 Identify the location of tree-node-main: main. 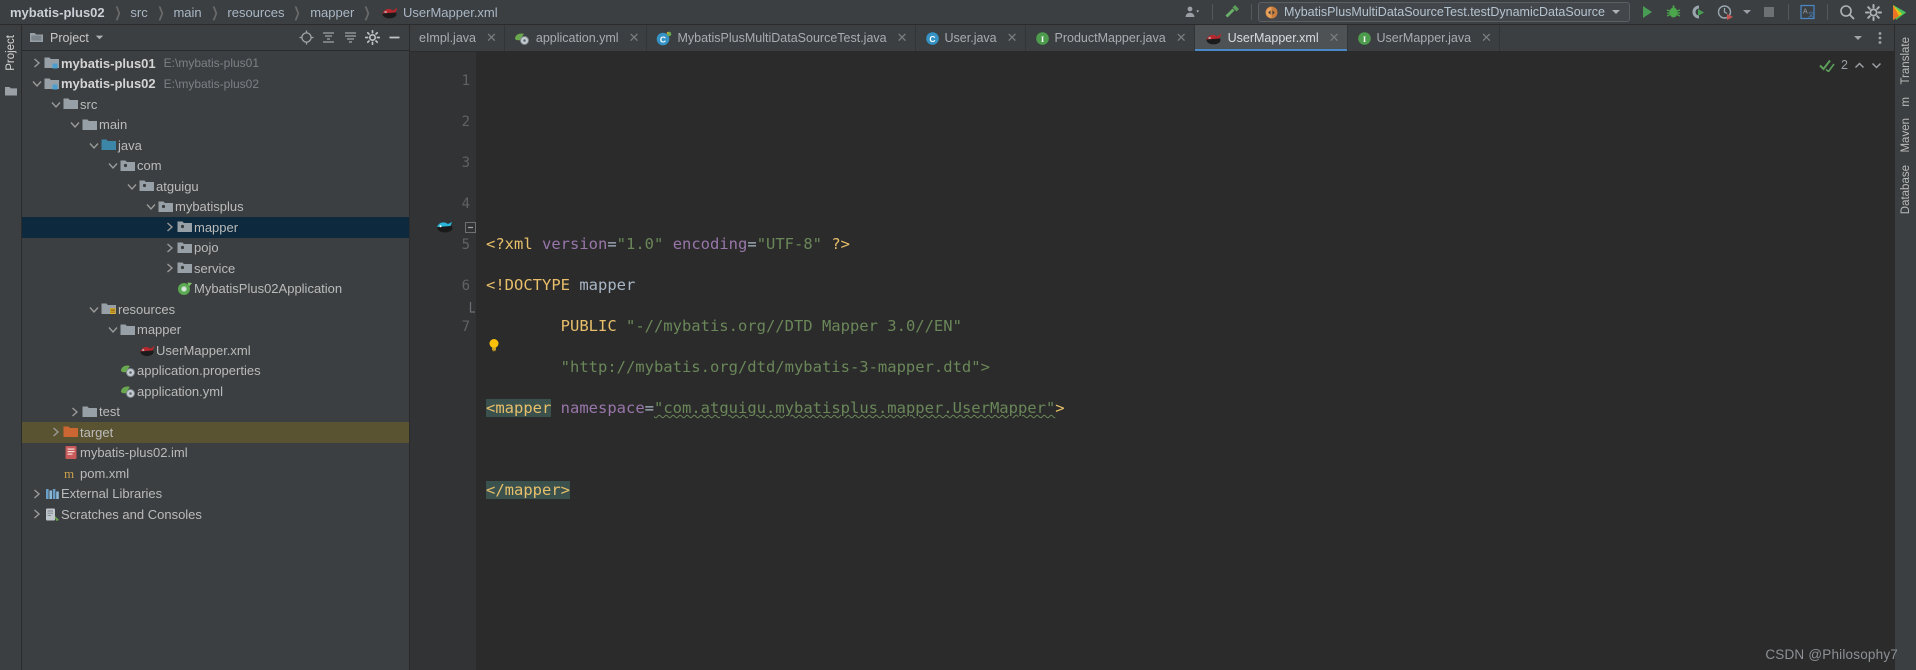
(215, 125).